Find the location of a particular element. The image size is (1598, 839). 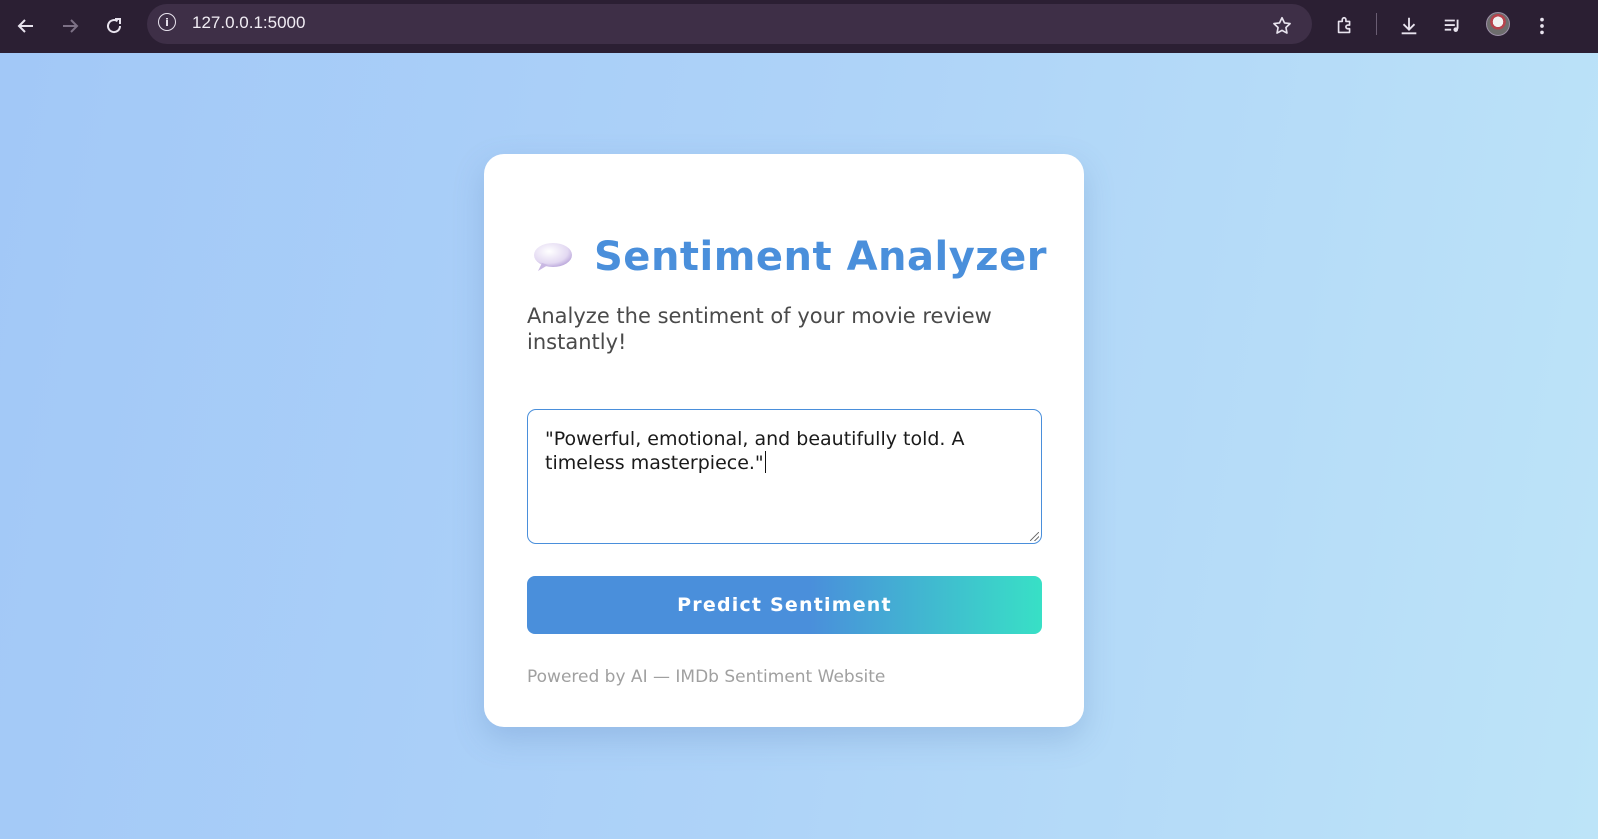

speech-bubble-icon is located at coordinates (553, 257).